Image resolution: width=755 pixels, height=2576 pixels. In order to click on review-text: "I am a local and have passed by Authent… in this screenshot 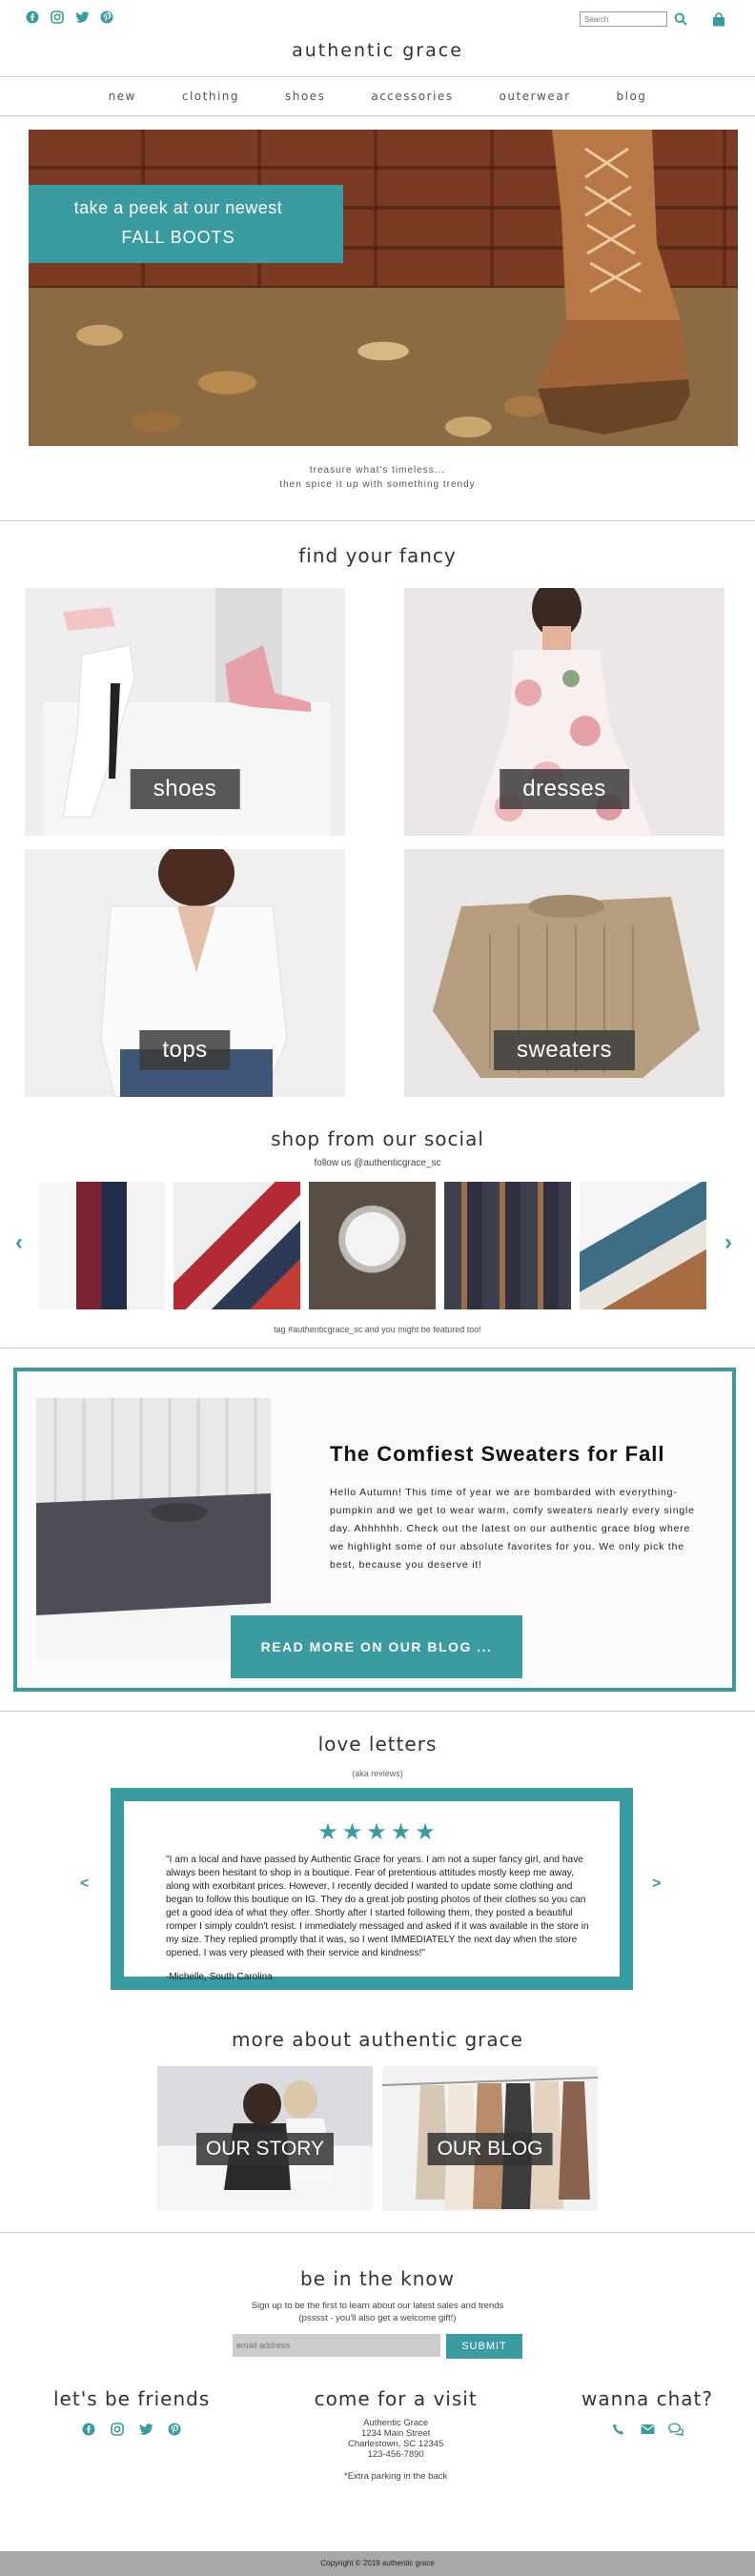, I will do `click(377, 1906)`.